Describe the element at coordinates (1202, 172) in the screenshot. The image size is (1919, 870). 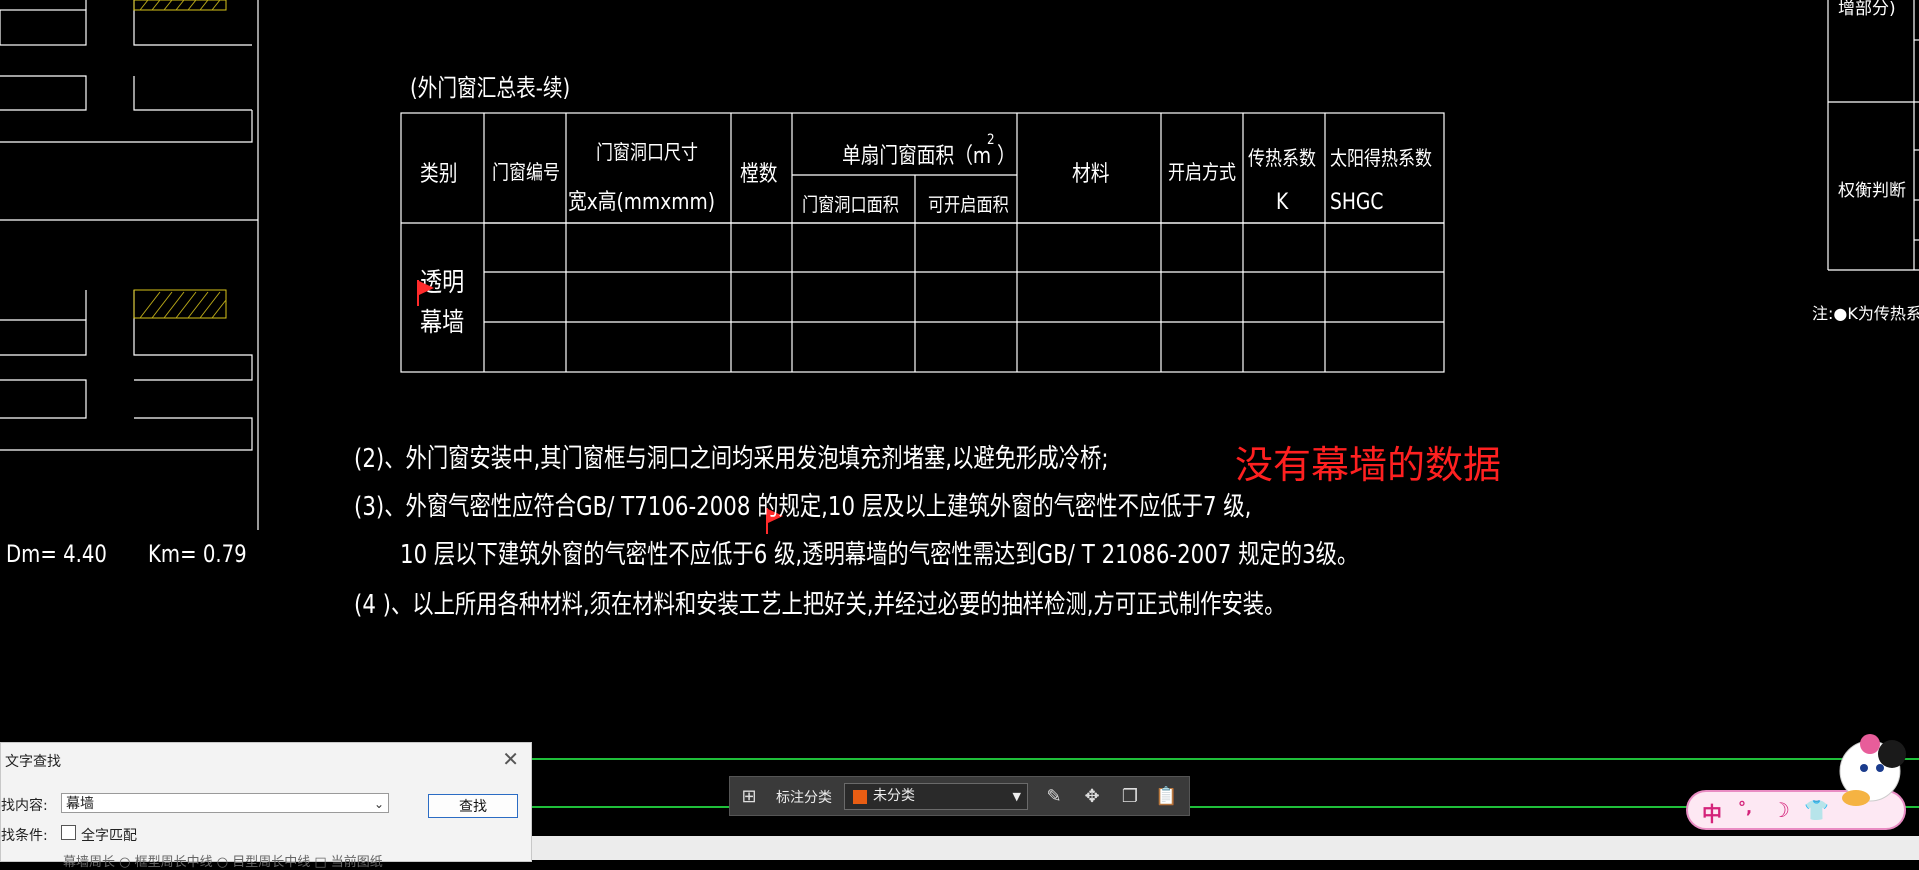
I see `header-open-method: 开启方式` at that location.